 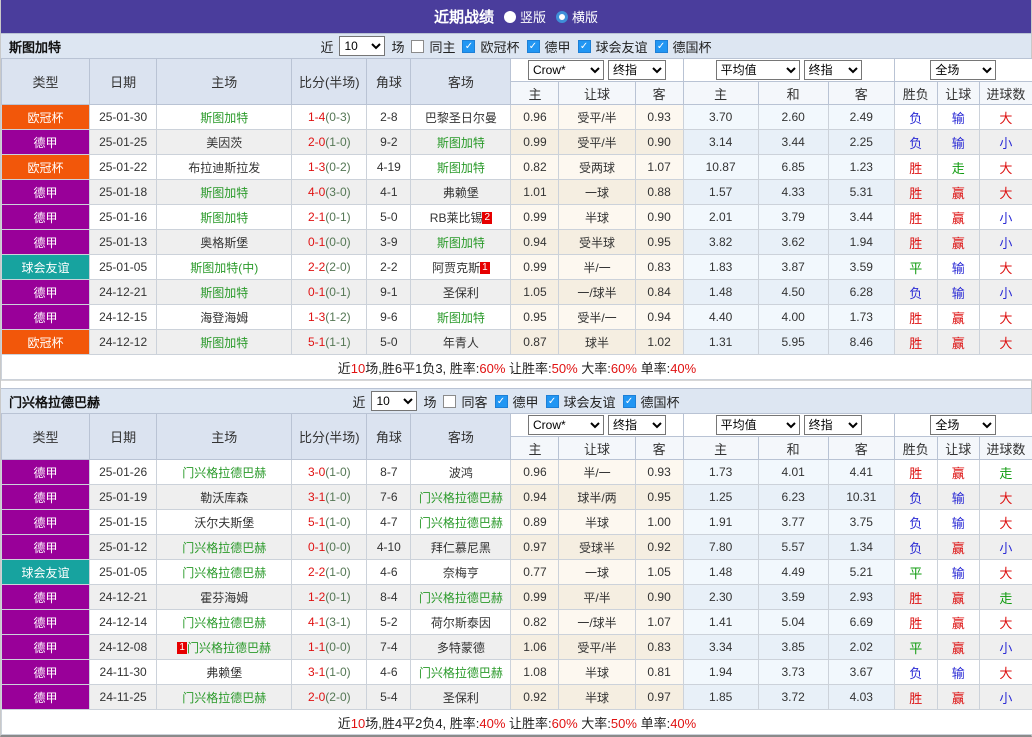 I want to click on average-odds-cell-2: 2.49, so click(x=861, y=117).